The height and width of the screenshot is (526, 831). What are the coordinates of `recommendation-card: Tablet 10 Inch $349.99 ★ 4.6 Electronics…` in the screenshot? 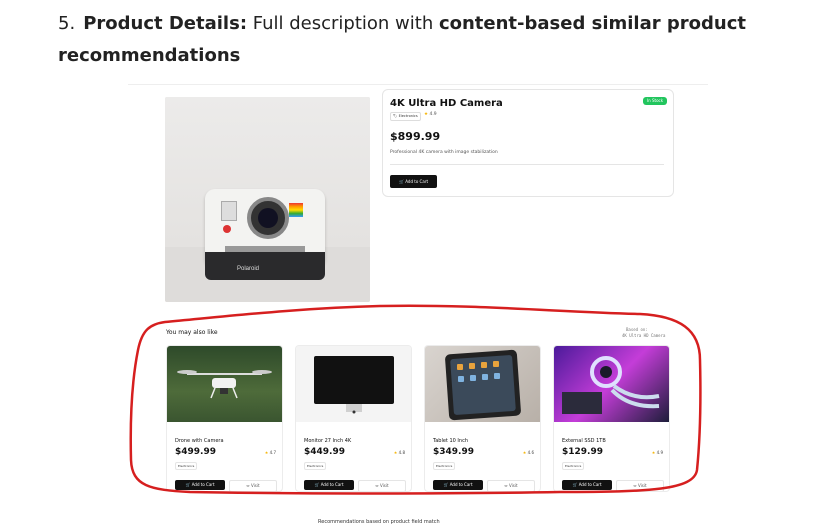 It's located at (482, 418).